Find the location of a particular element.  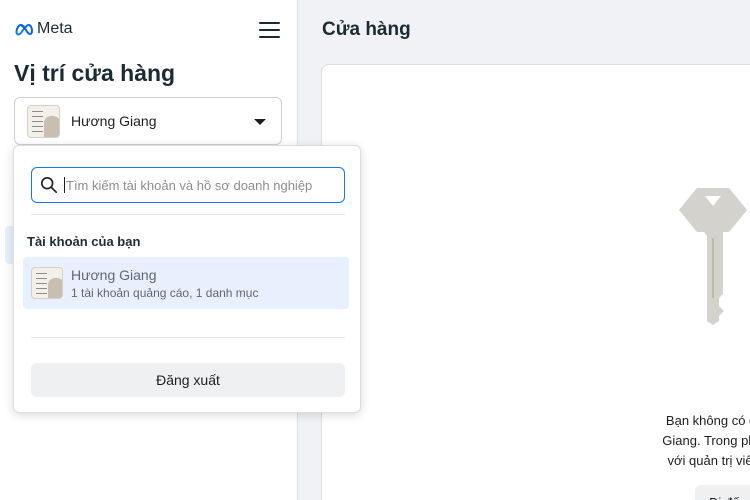

search-icon is located at coordinates (49, 185).